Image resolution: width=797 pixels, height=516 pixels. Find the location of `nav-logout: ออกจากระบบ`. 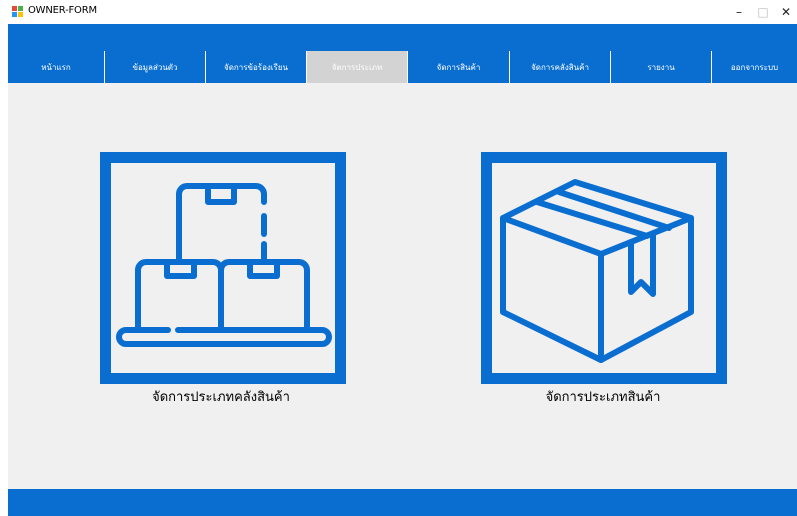

nav-logout: ออกจากระบบ is located at coordinates (754, 67).